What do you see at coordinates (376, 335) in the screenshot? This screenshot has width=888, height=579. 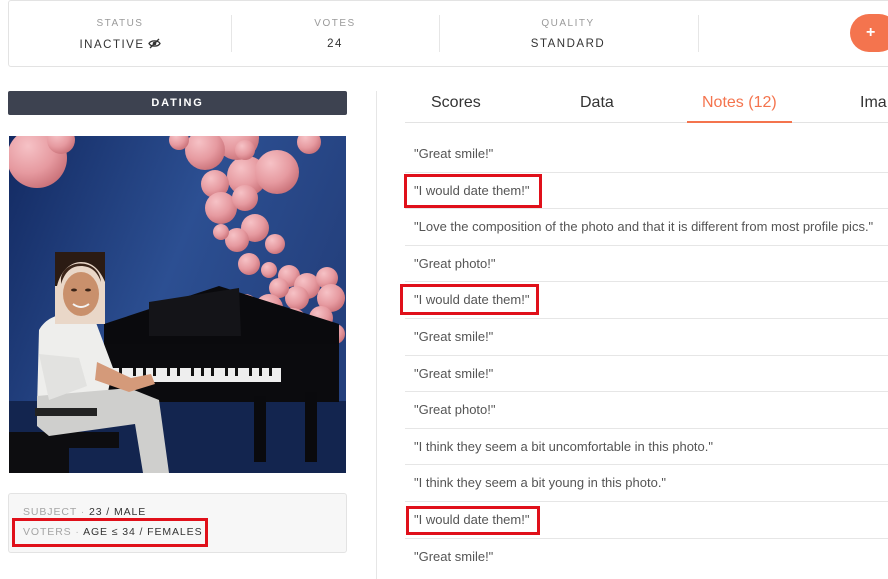 I see `column-divider` at bounding box center [376, 335].